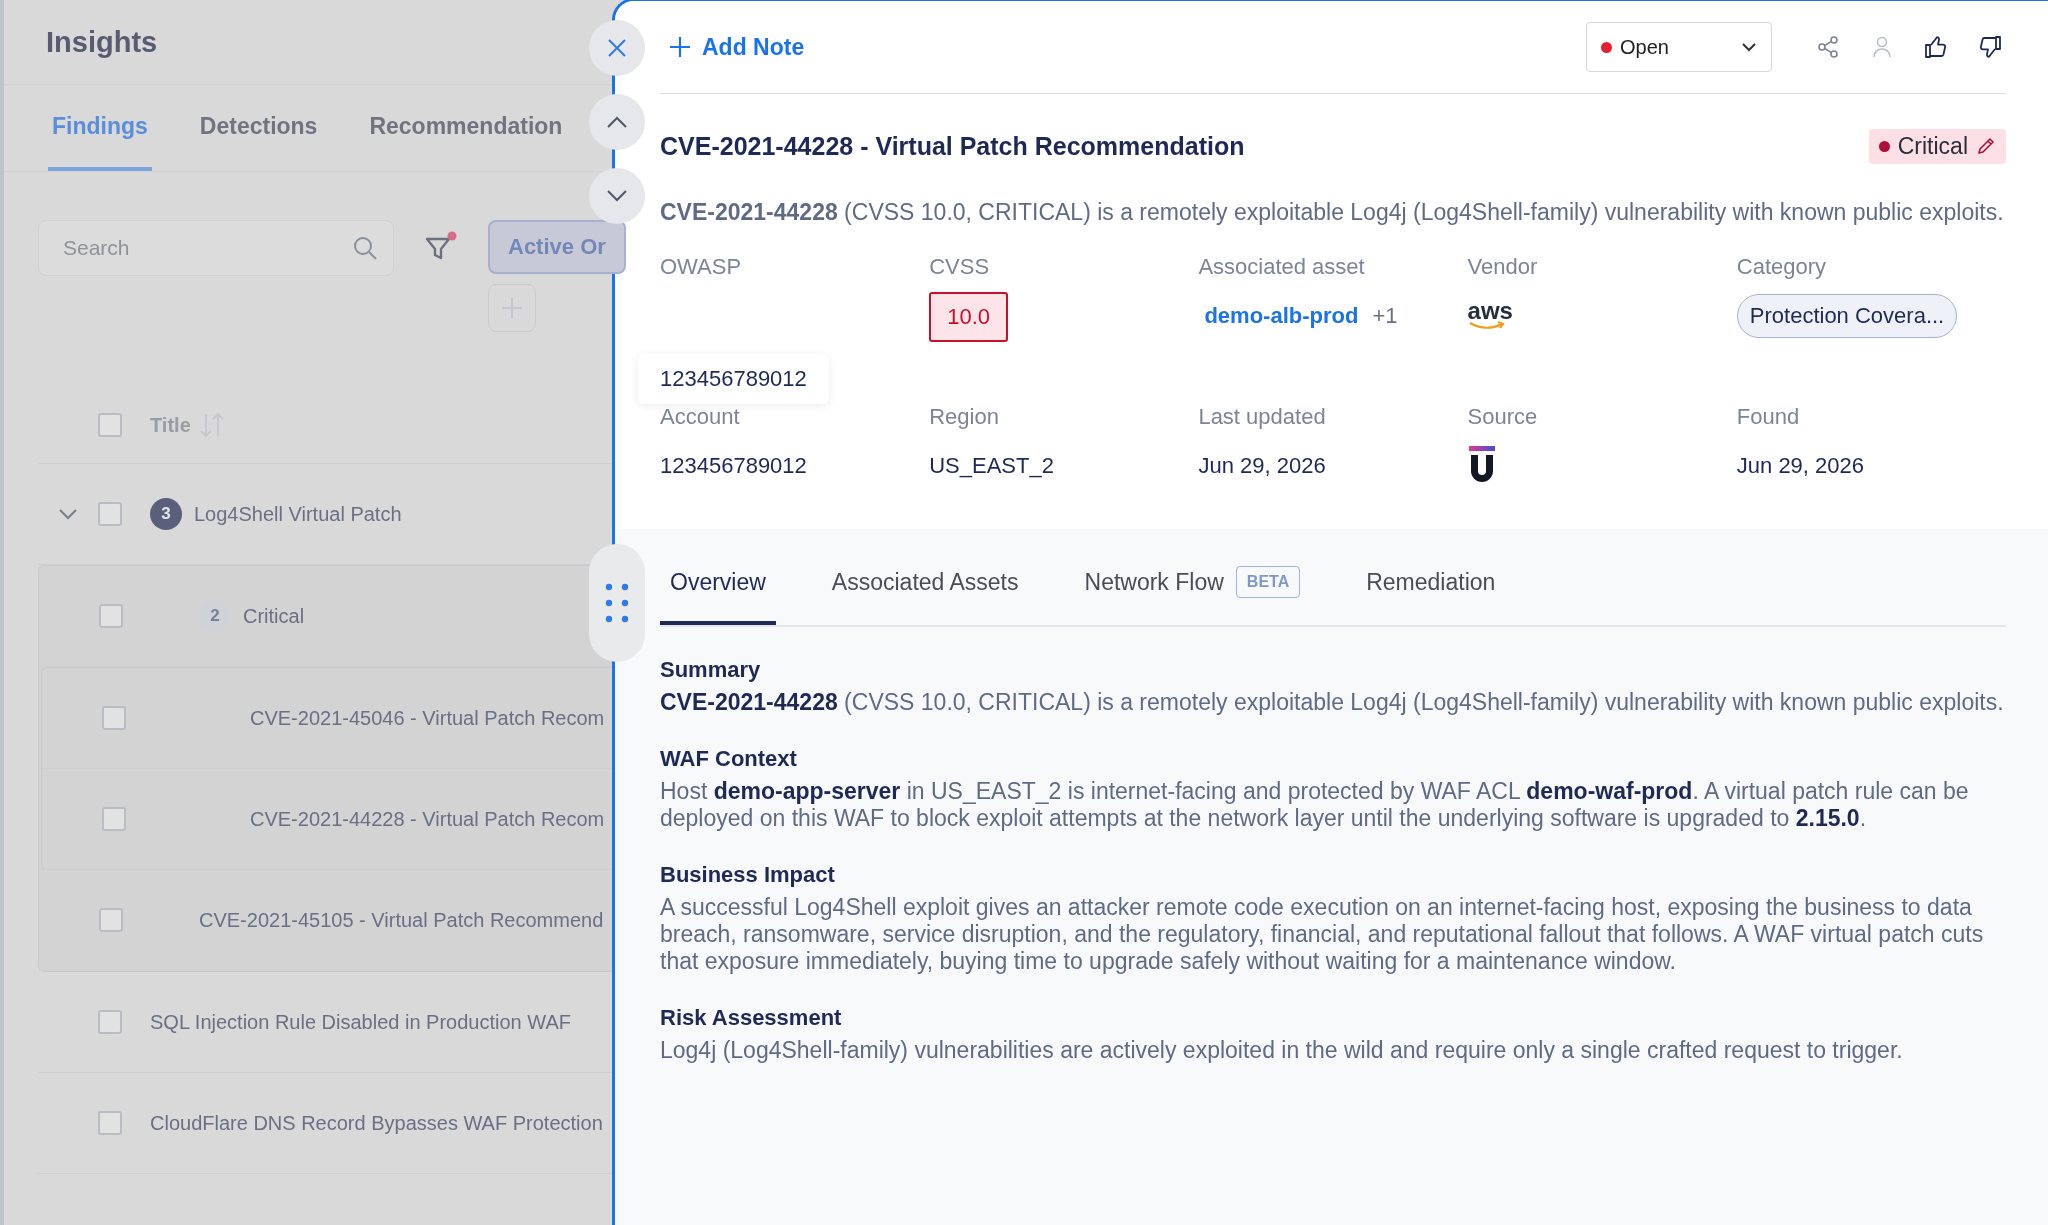 This screenshot has height=1225, width=2048. I want to click on section-text: Log4j (Log4Shell-family) vulnerabilities are actively exploited in the wild and require only a single crafted request to trigger., so click(1282, 1050).